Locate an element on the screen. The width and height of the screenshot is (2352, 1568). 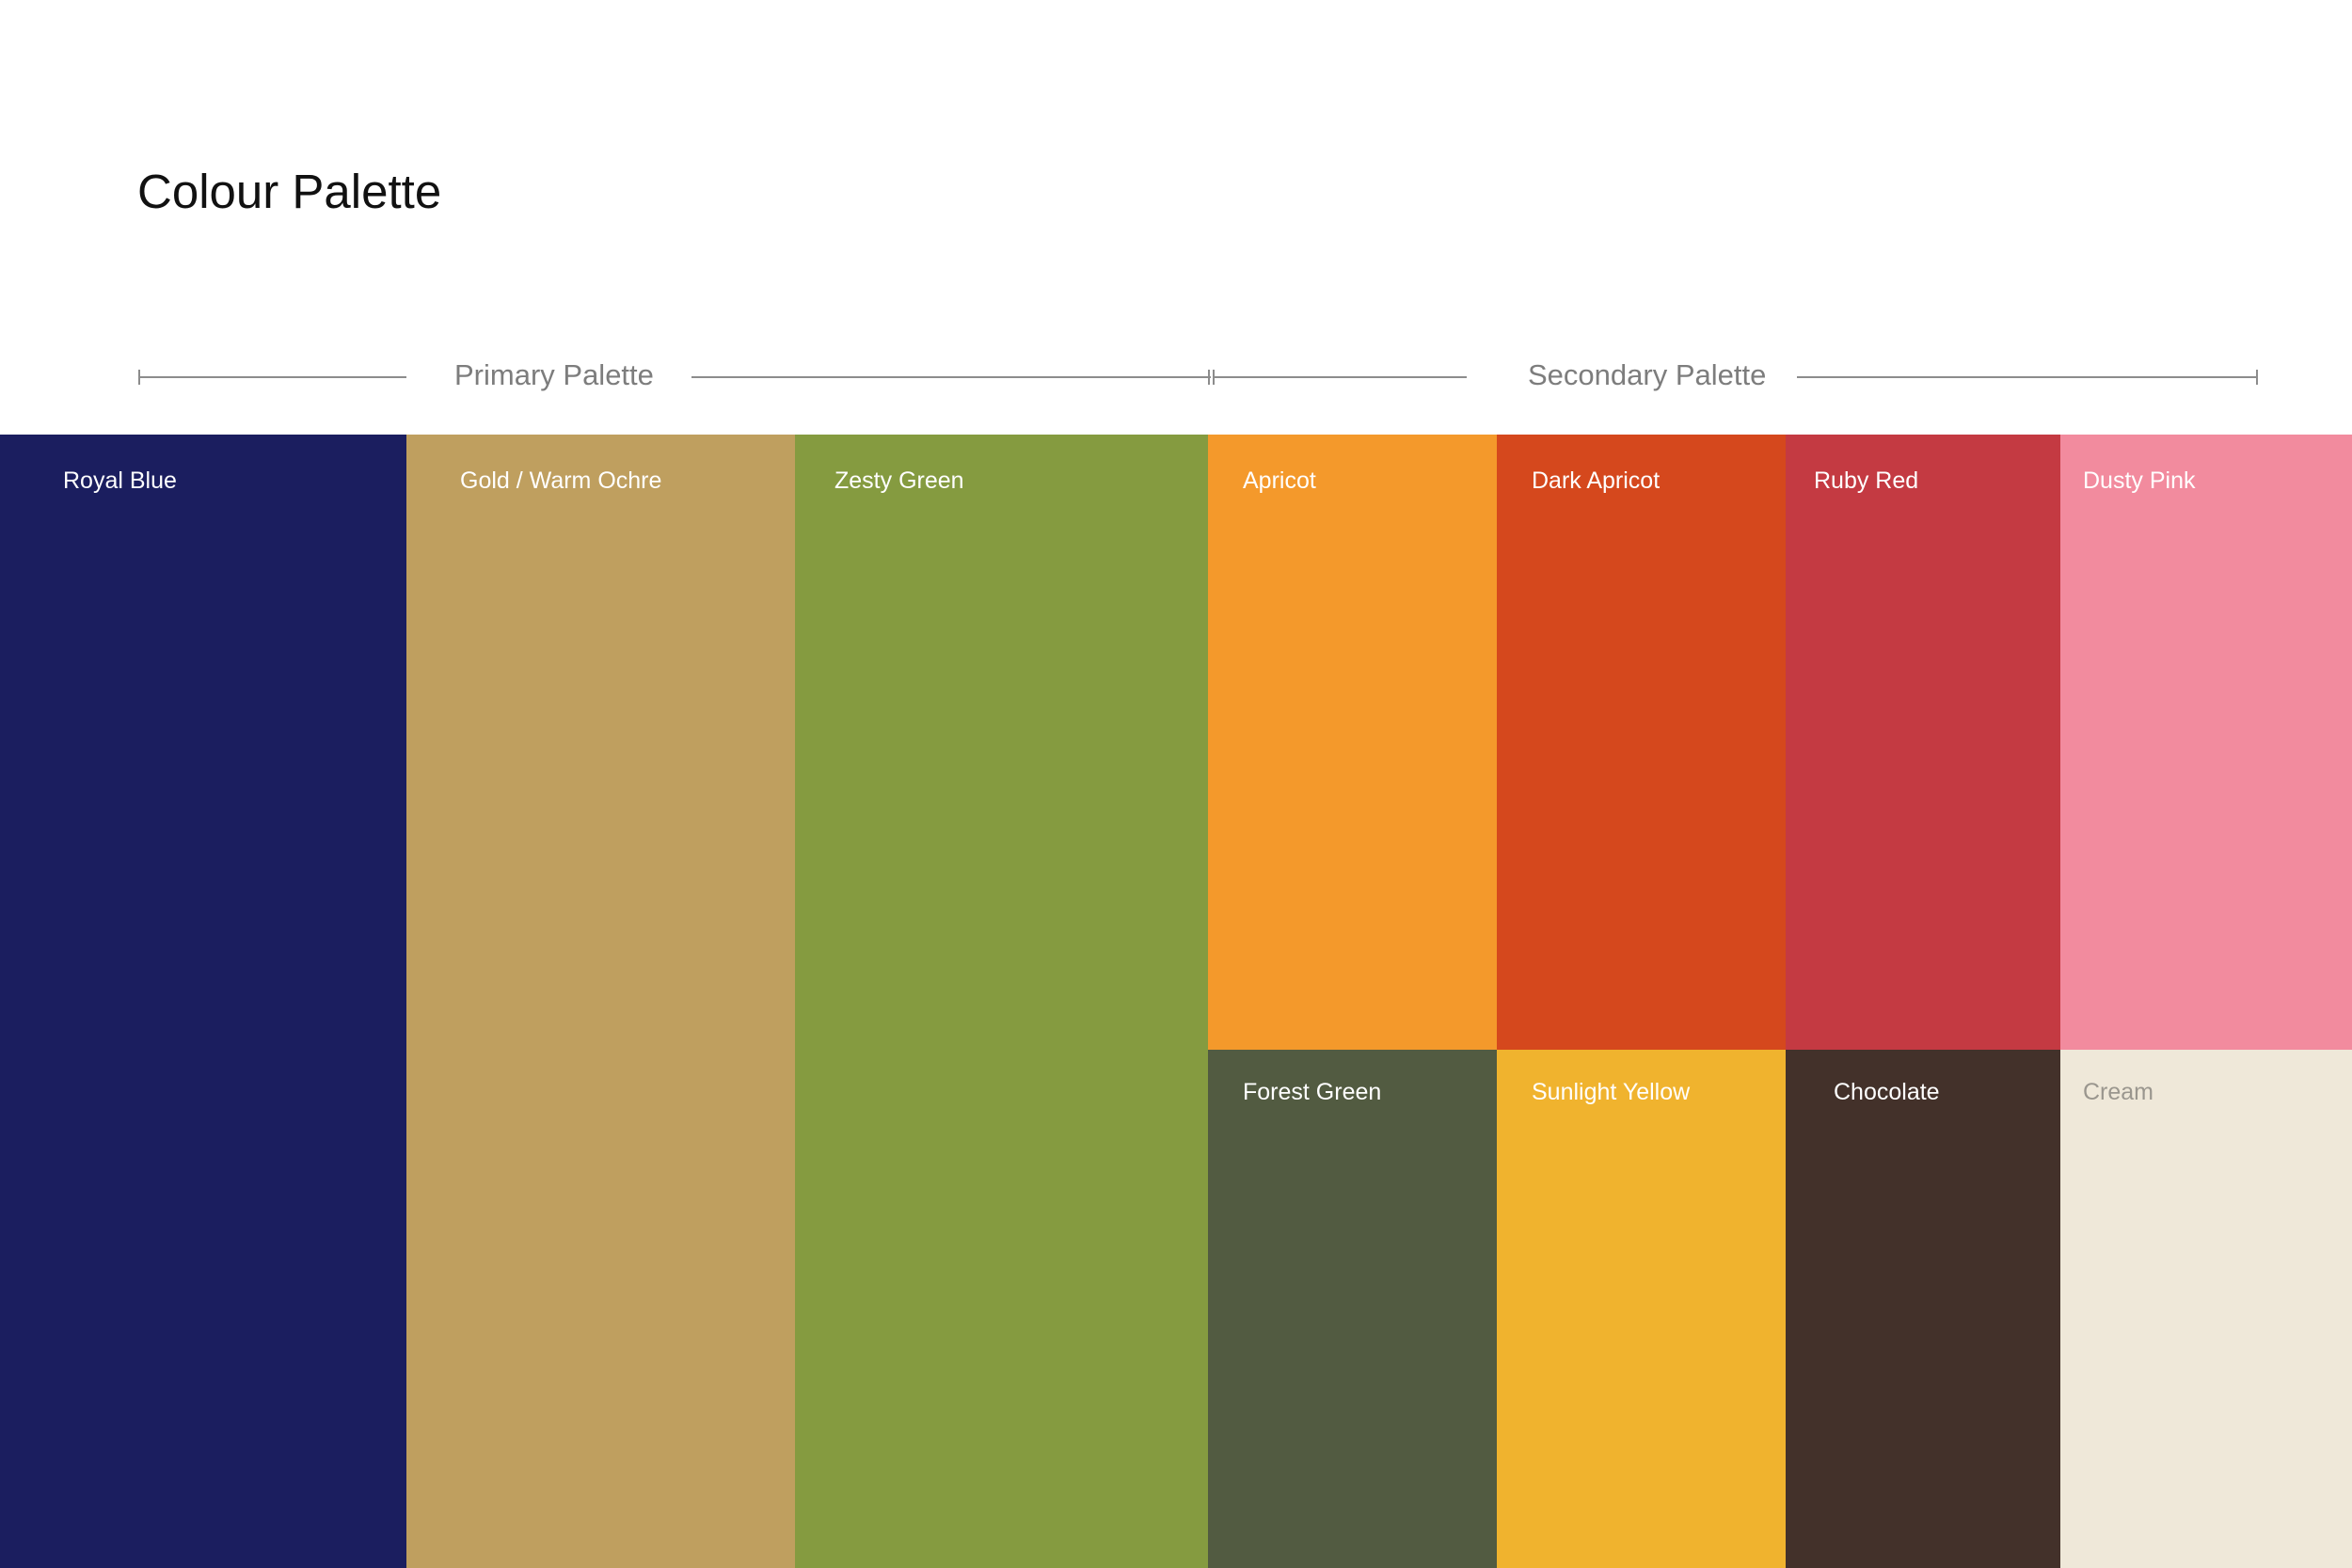
swatch-zesty-green: Zesty Green is located at coordinates (1001, 1001).